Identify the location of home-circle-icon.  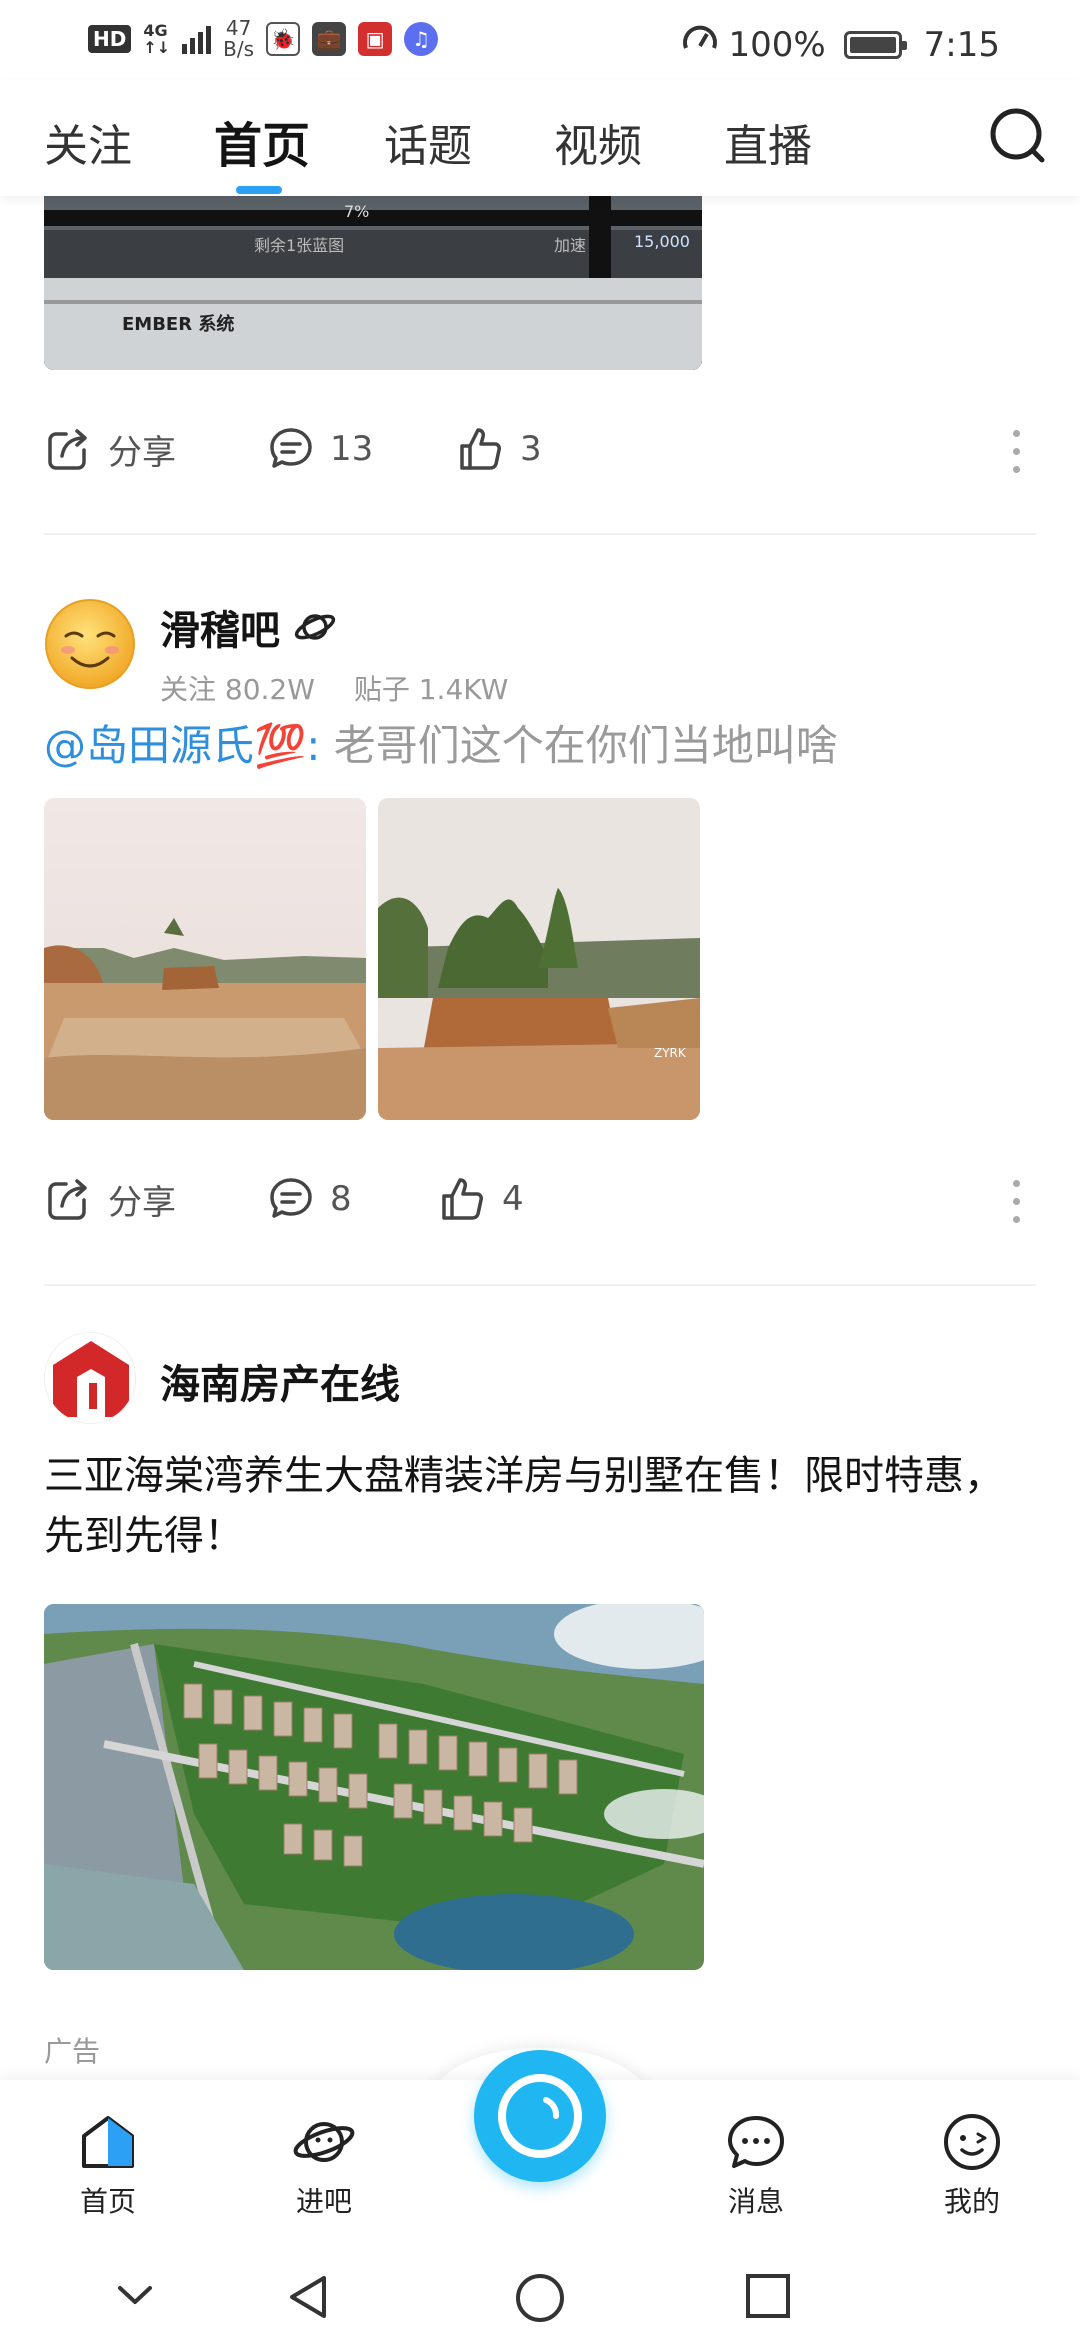
(540, 2298).